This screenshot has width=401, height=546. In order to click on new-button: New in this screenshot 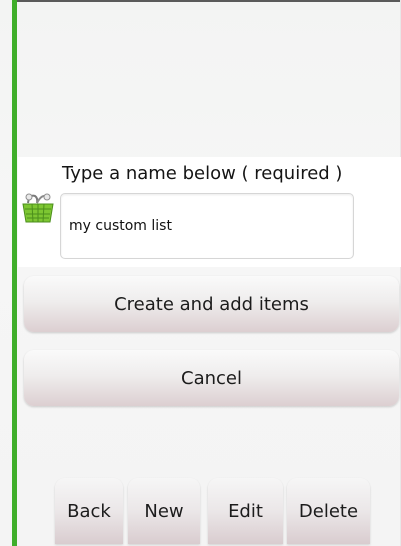, I will do `click(164, 511)`.